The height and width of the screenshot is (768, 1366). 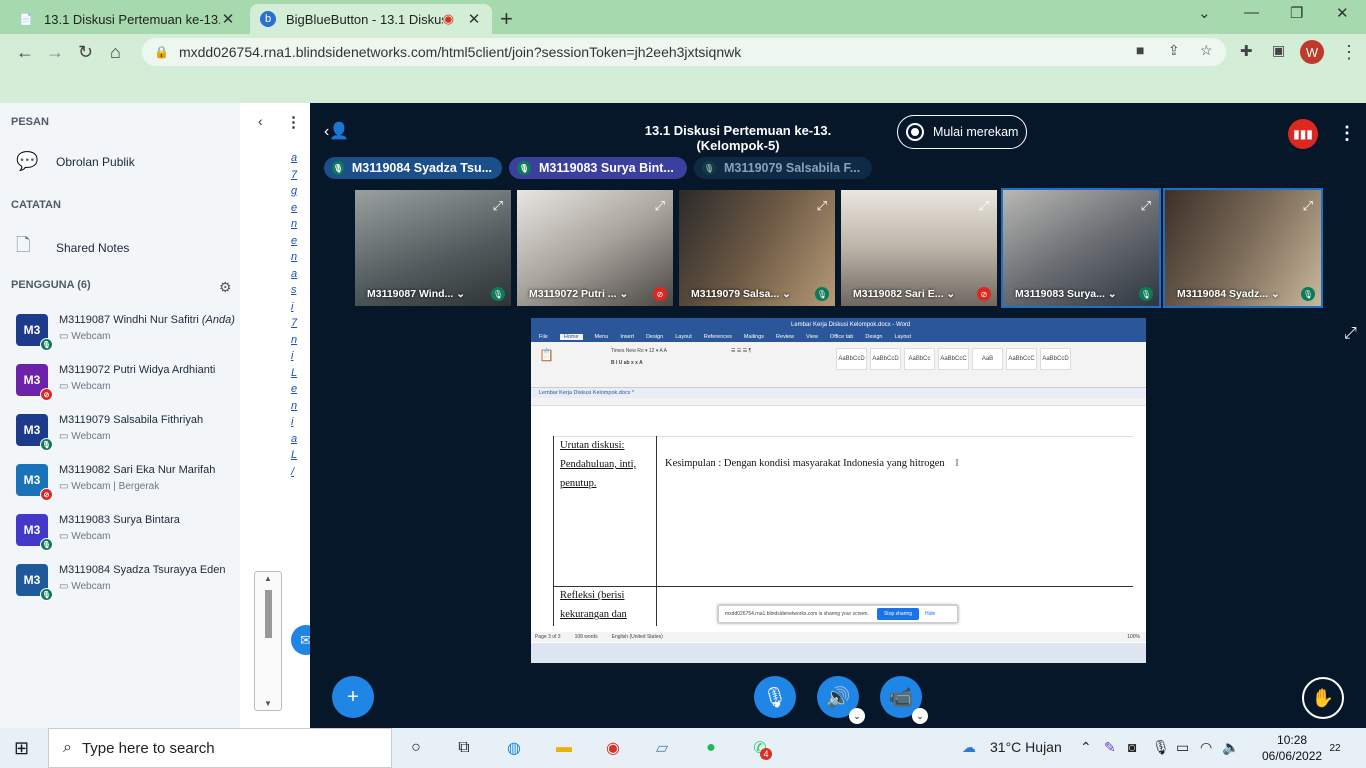 I want to click on browser-tab-1: 📄 13.1 Diskusi Pertemuan ke-13. ✕, so click(x=127, y=19).